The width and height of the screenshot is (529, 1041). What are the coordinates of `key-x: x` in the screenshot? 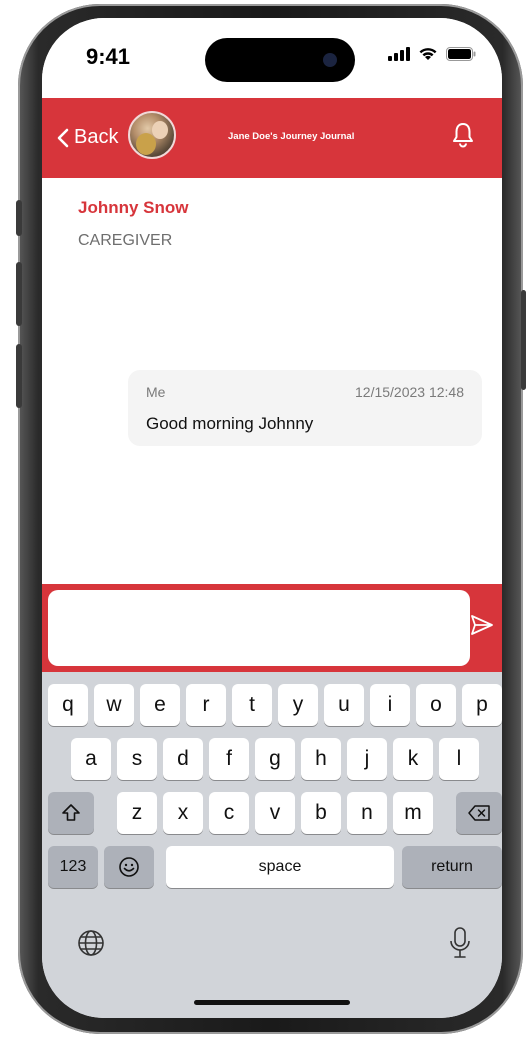 It's located at (183, 813).